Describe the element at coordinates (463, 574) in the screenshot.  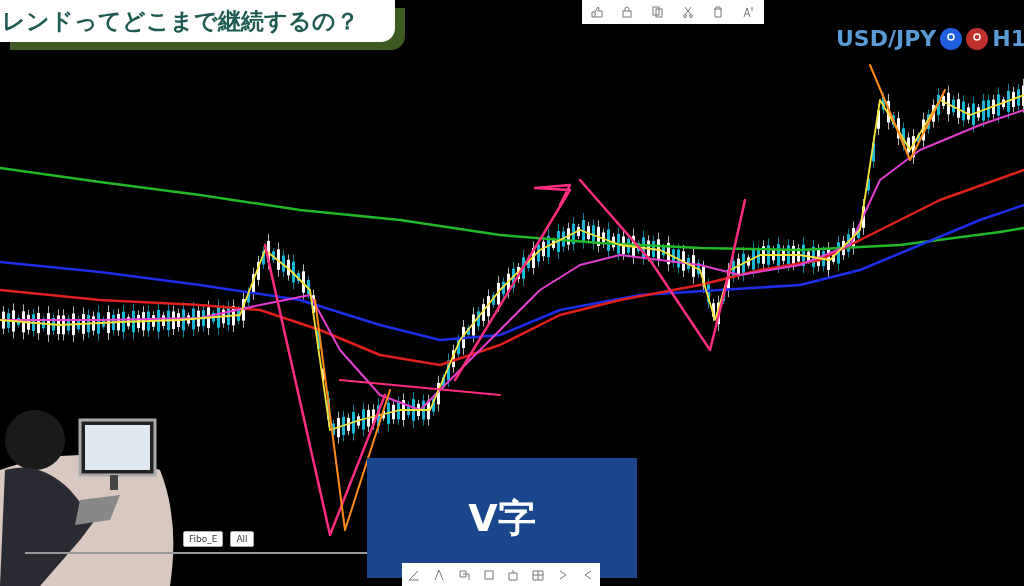
I see `shape-icon` at that location.